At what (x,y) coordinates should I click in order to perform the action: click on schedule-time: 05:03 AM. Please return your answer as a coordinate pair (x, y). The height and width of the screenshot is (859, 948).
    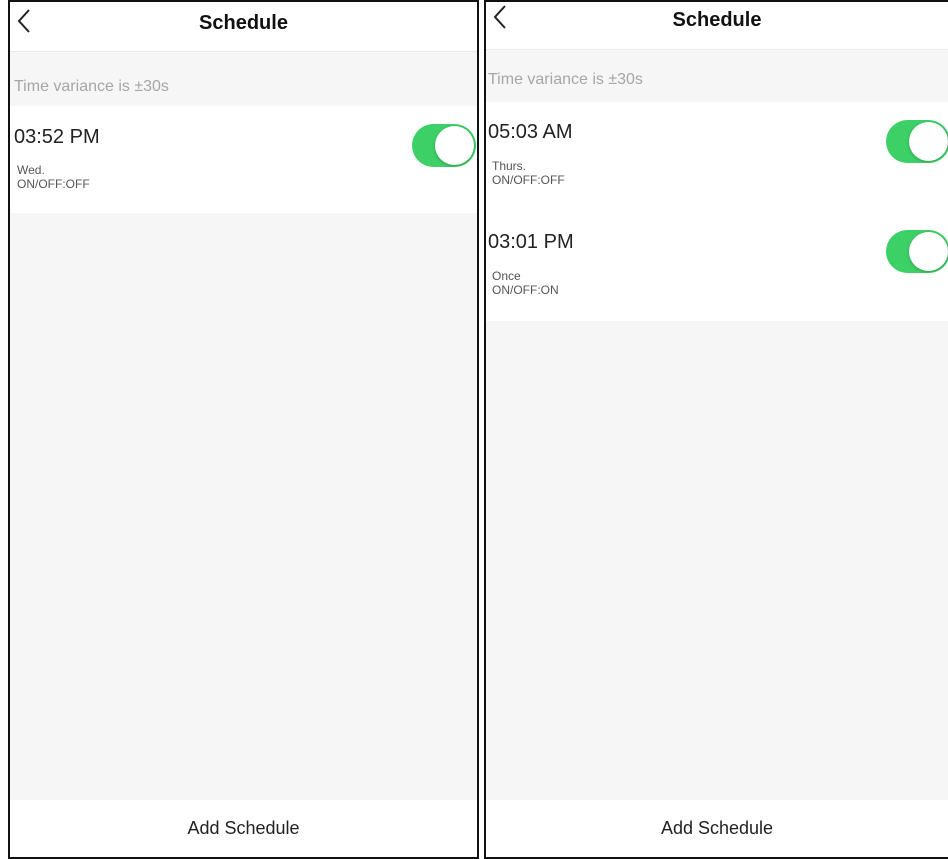
    Looking at the image, I should click on (530, 132).